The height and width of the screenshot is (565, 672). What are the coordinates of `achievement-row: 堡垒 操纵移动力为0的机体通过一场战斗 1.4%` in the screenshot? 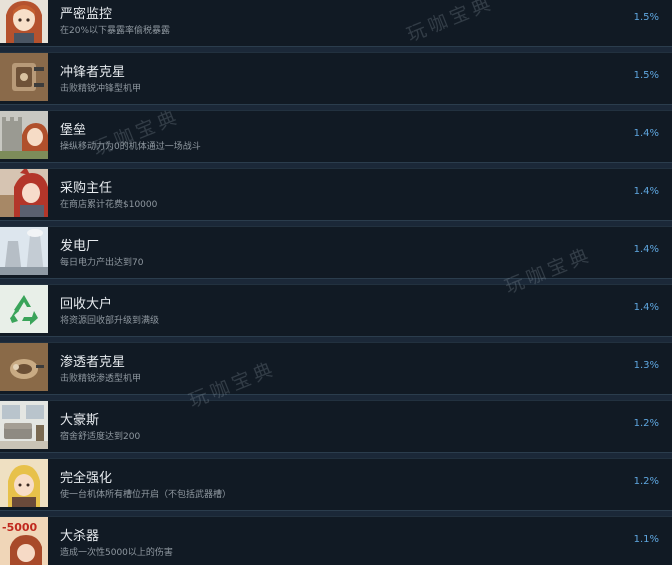 It's located at (336, 136).